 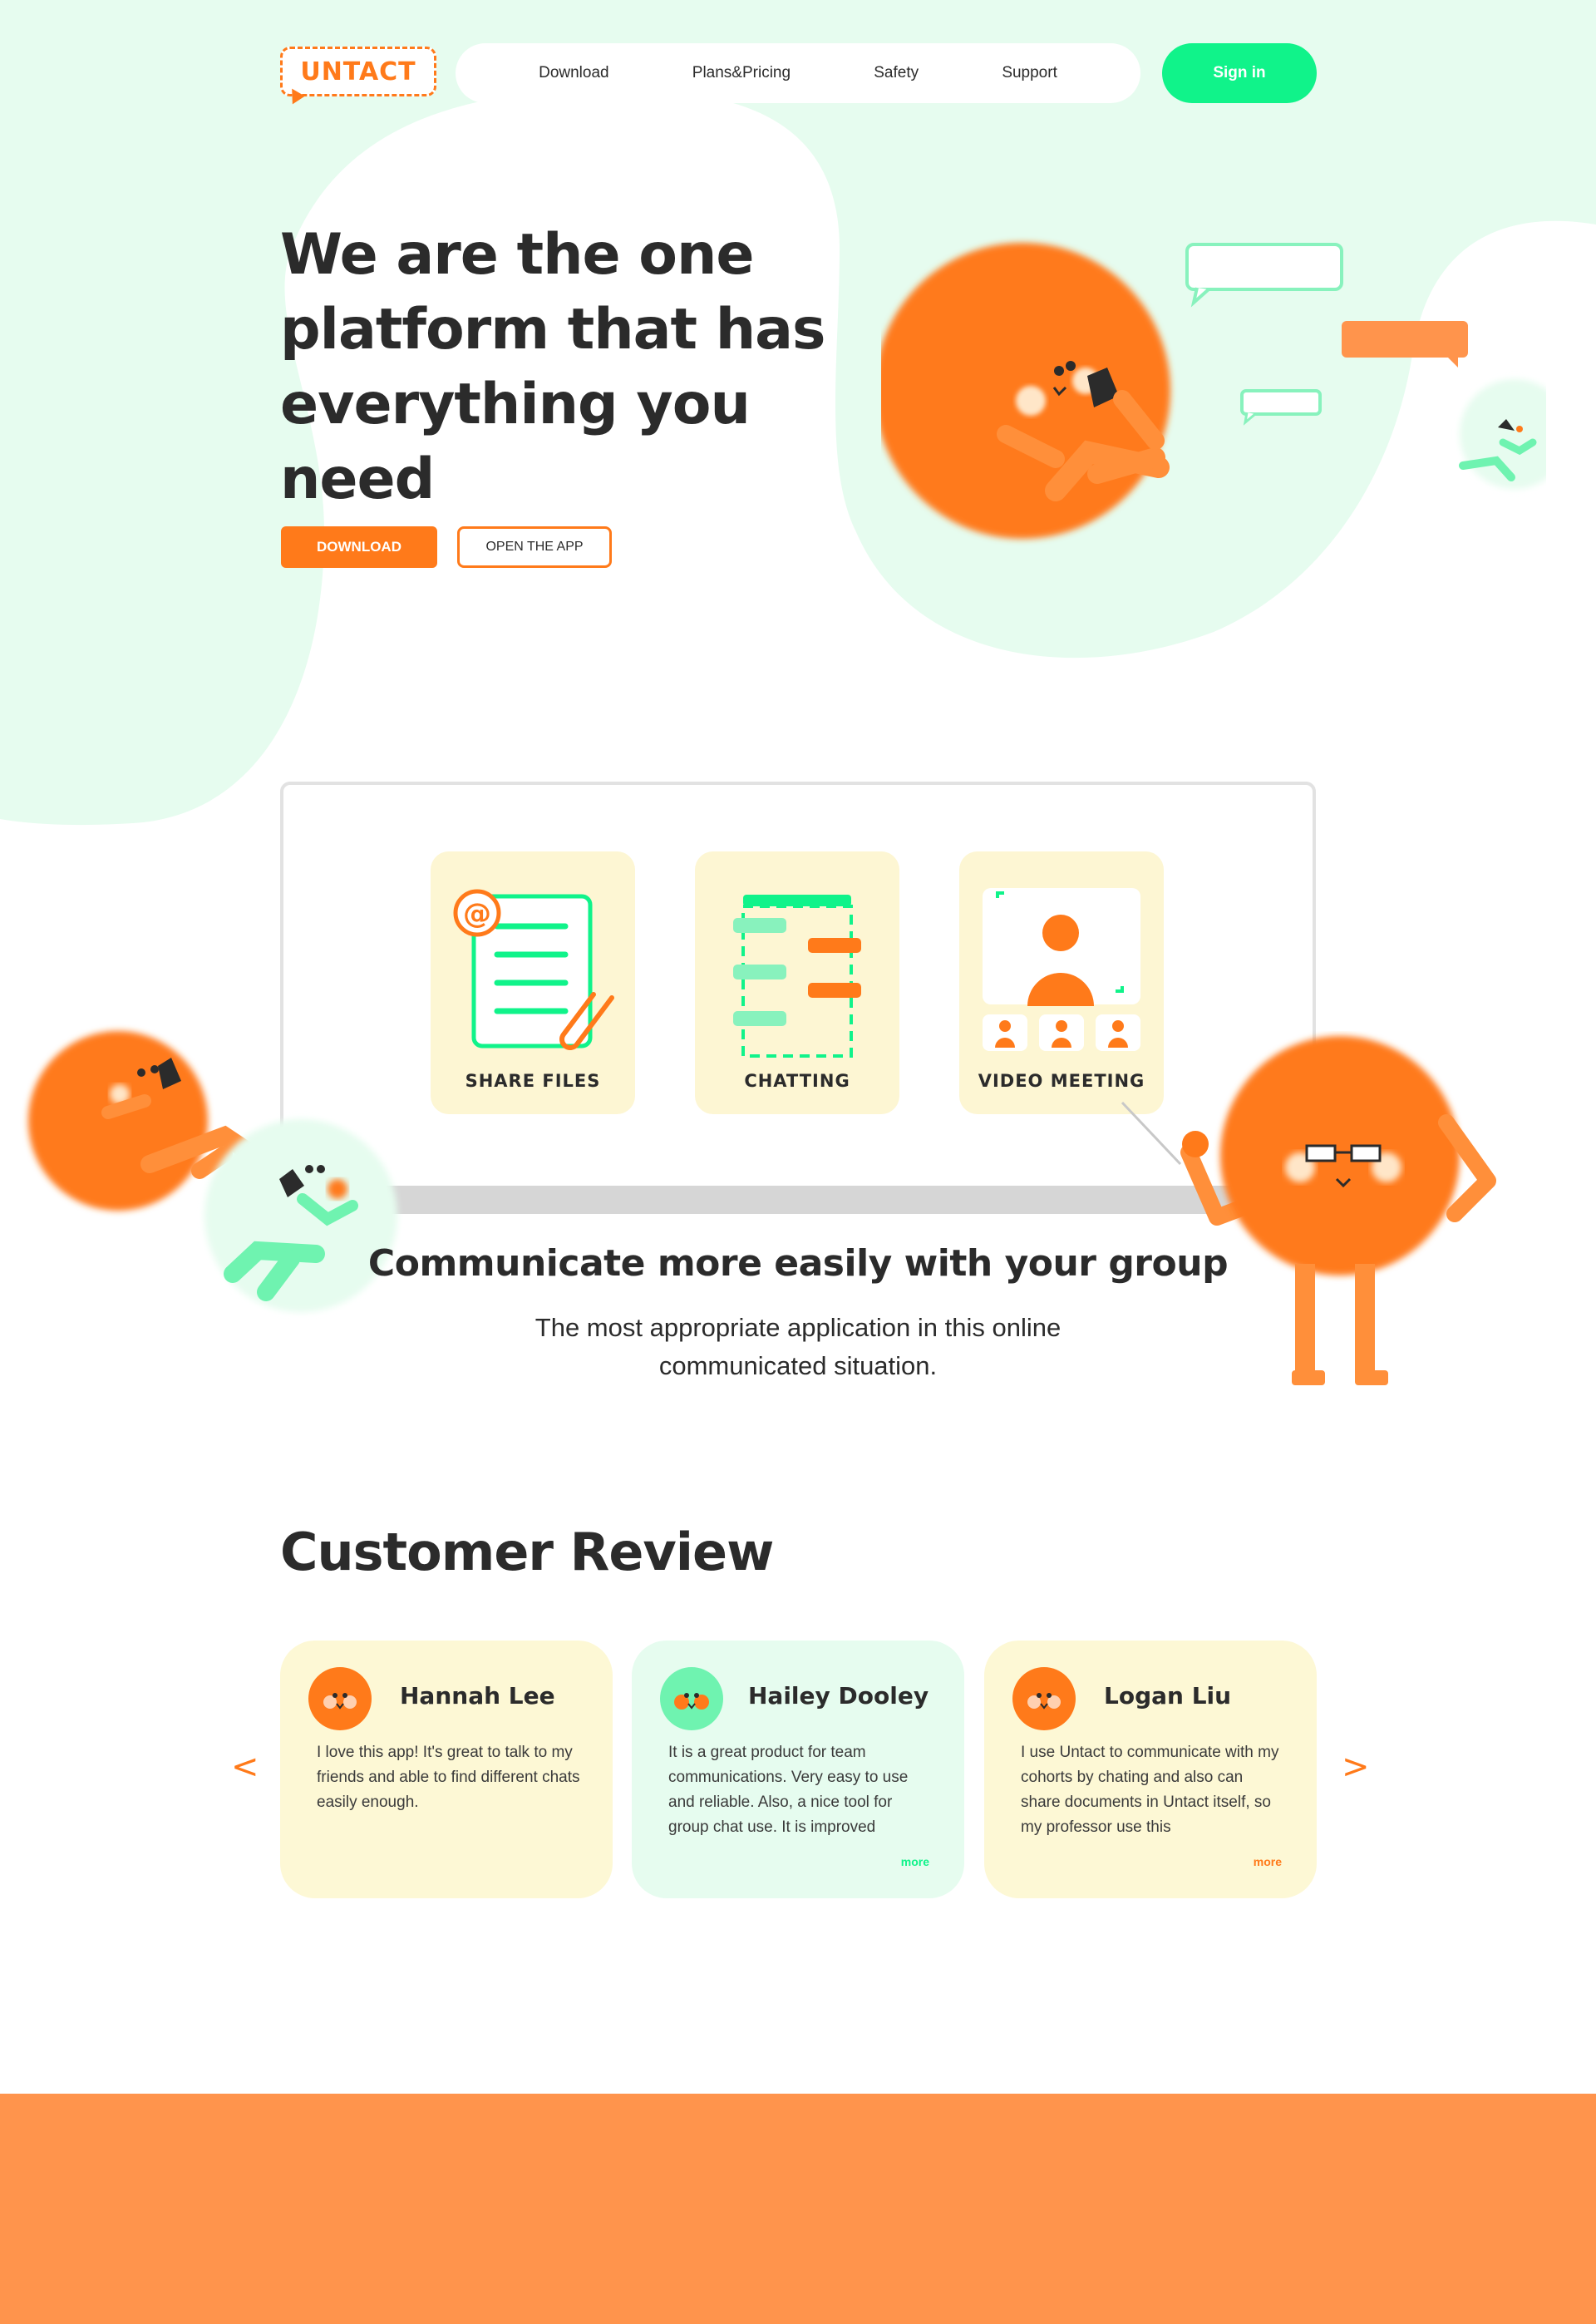 I want to click on hero-title-line-1: We are the one, so click(x=517, y=255).